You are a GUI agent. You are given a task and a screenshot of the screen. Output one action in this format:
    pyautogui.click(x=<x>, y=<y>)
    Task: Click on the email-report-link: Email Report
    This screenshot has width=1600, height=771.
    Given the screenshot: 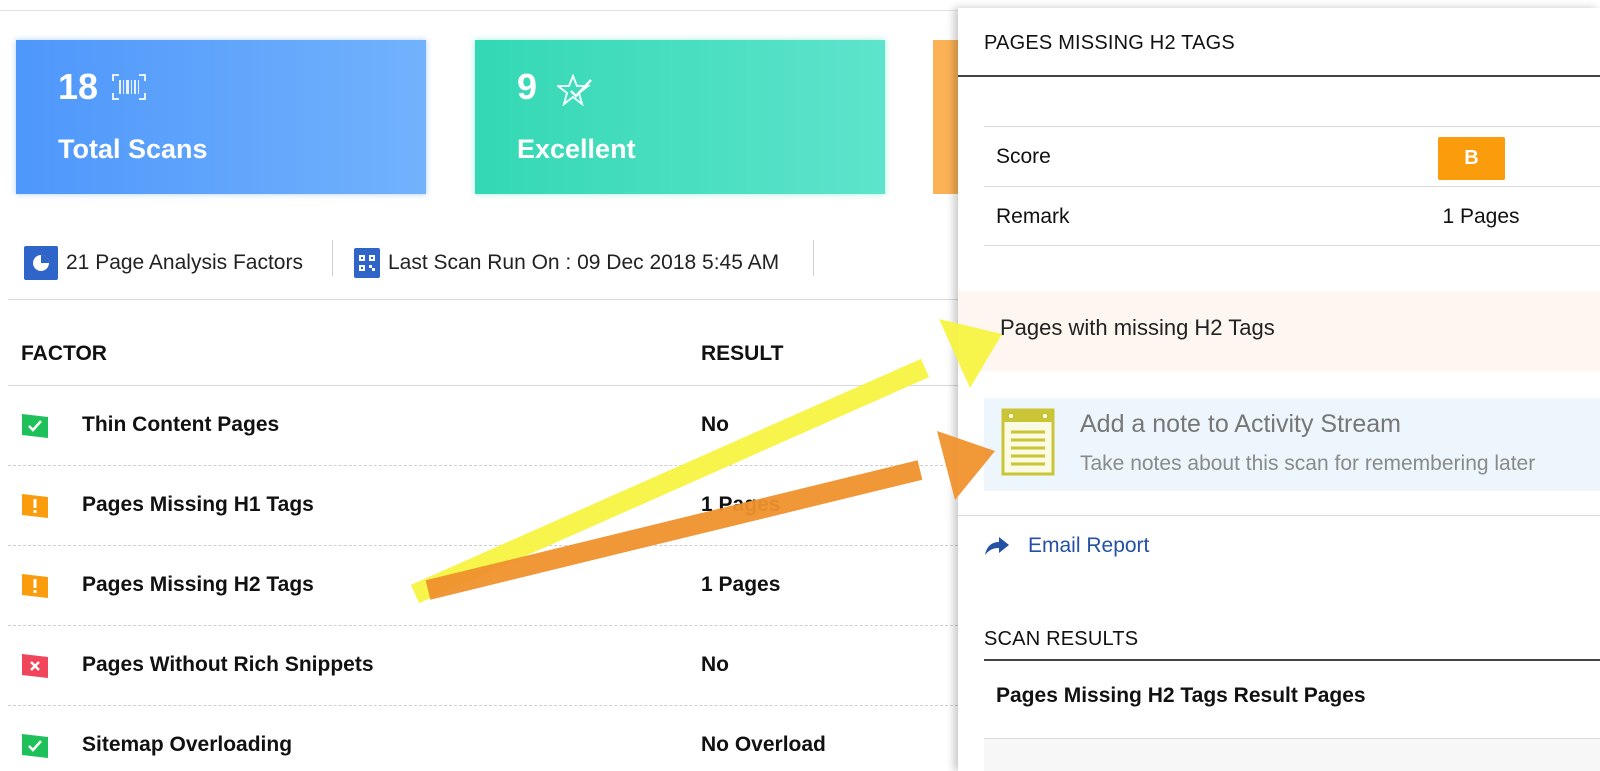 What is the action you would take?
    pyautogui.click(x=1066, y=546)
    